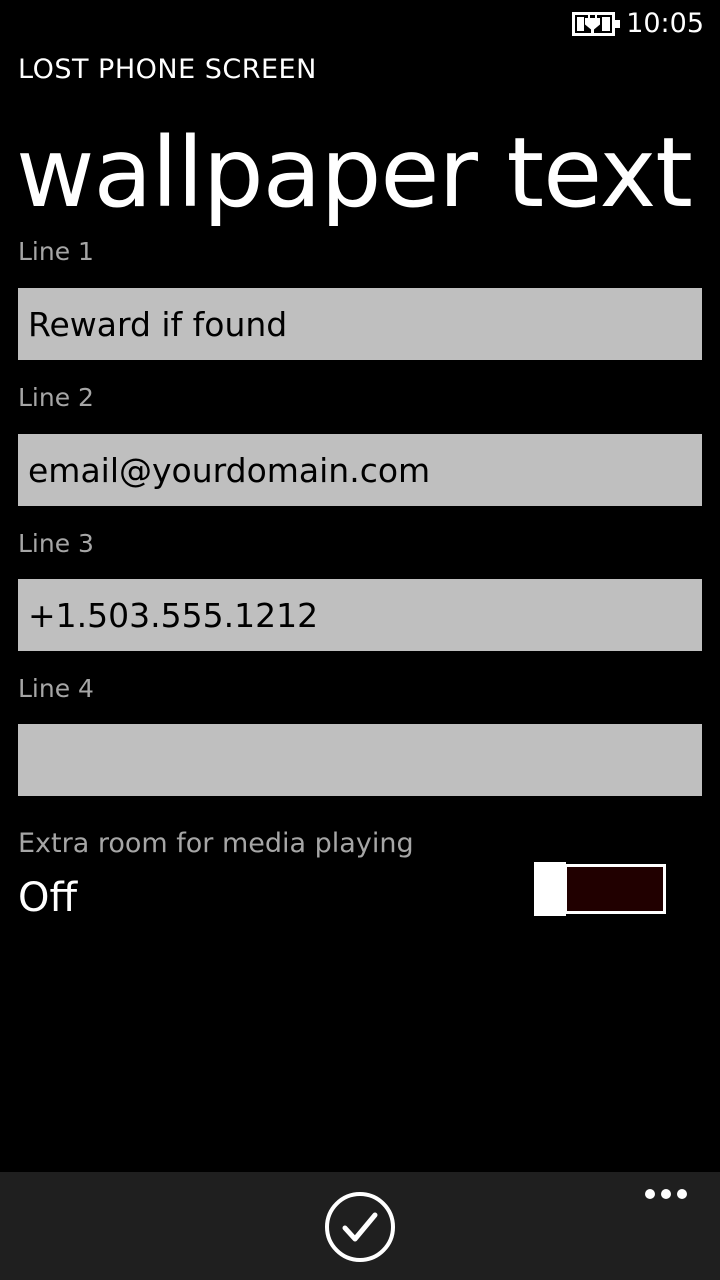 The height and width of the screenshot is (1280, 720). Describe the element at coordinates (360, 760) in the screenshot. I see `line-4-input` at that location.